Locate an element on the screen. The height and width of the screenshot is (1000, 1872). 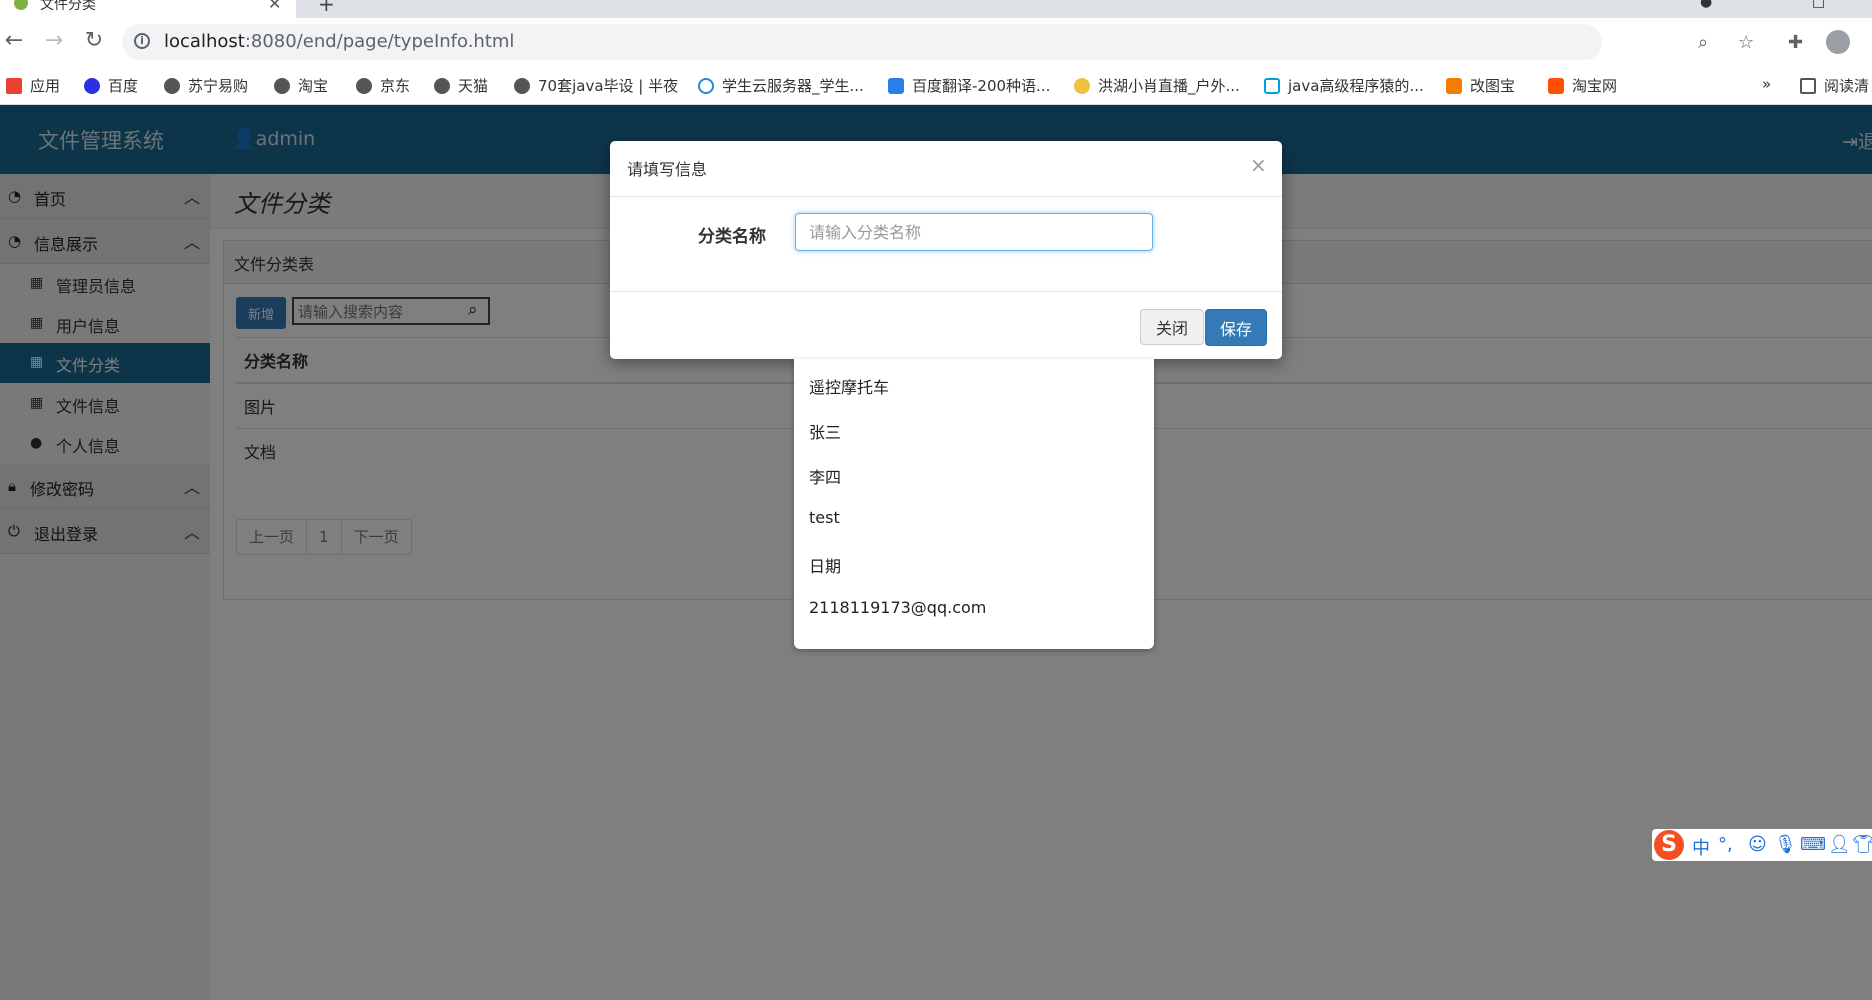
autocomplete-option: 张三 is located at coordinates (825, 431).